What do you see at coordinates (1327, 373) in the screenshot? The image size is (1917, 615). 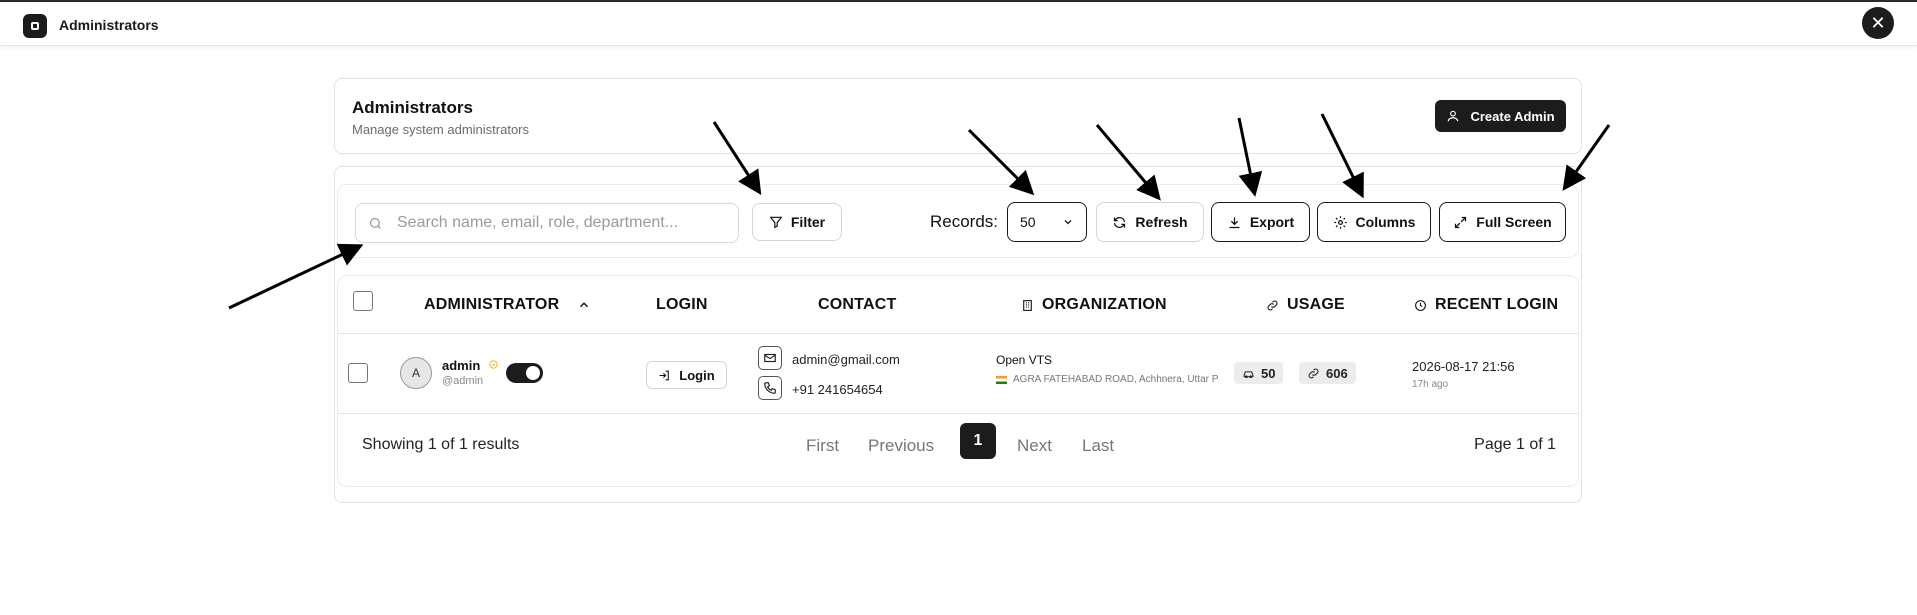 I see `usage-links-badge: 606` at bounding box center [1327, 373].